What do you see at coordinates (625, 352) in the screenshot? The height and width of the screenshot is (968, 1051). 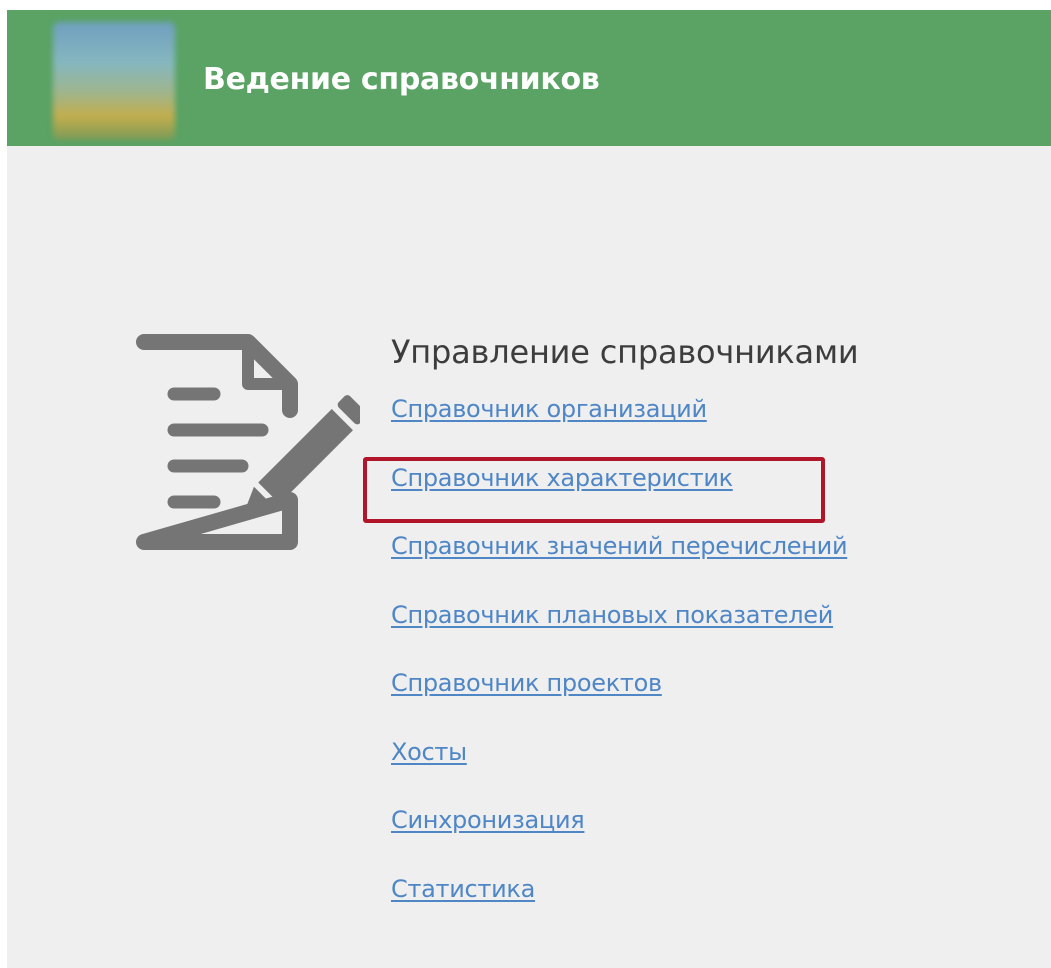 I see `section-title: Управление справочниками` at bounding box center [625, 352].